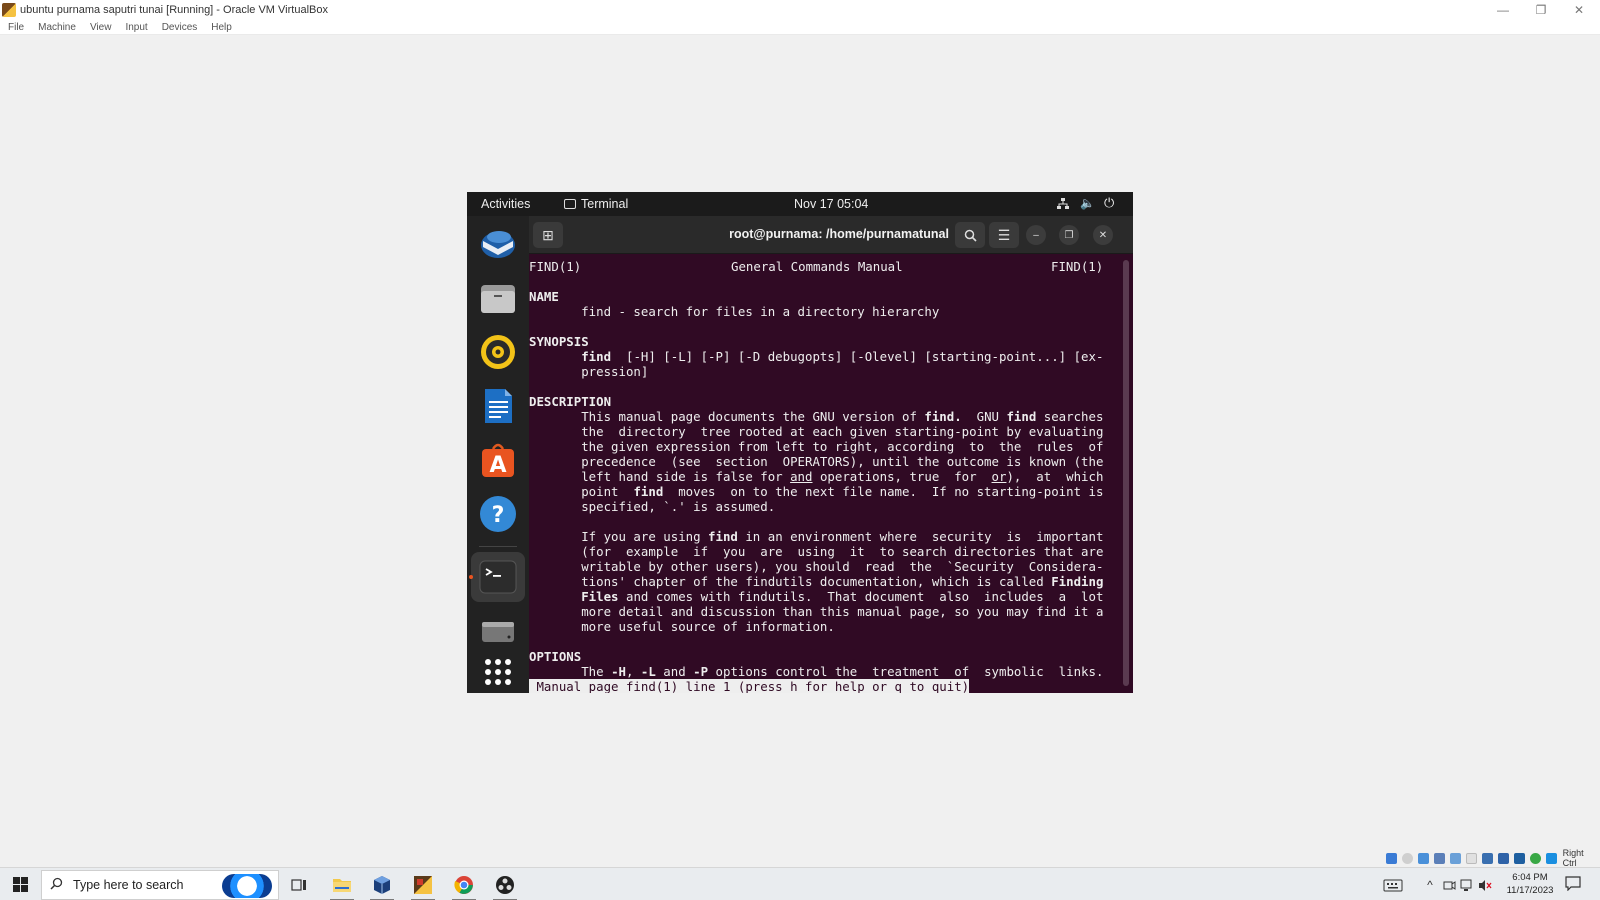 This screenshot has height=900, width=1600. What do you see at coordinates (1574, 884) in the screenshot?
I see `notification-center-icon` at bounding box center [1574, 884].